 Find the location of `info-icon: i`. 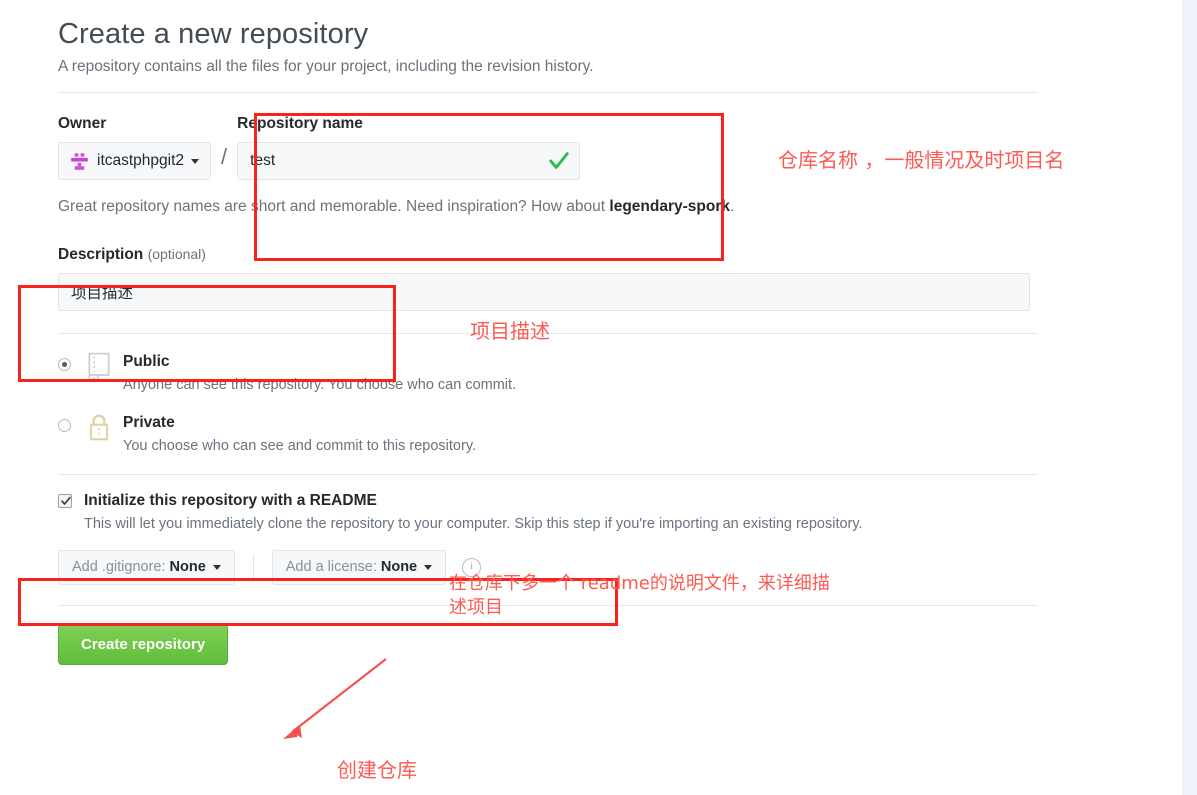

info-icon: i is located at coordinates (472, 567).